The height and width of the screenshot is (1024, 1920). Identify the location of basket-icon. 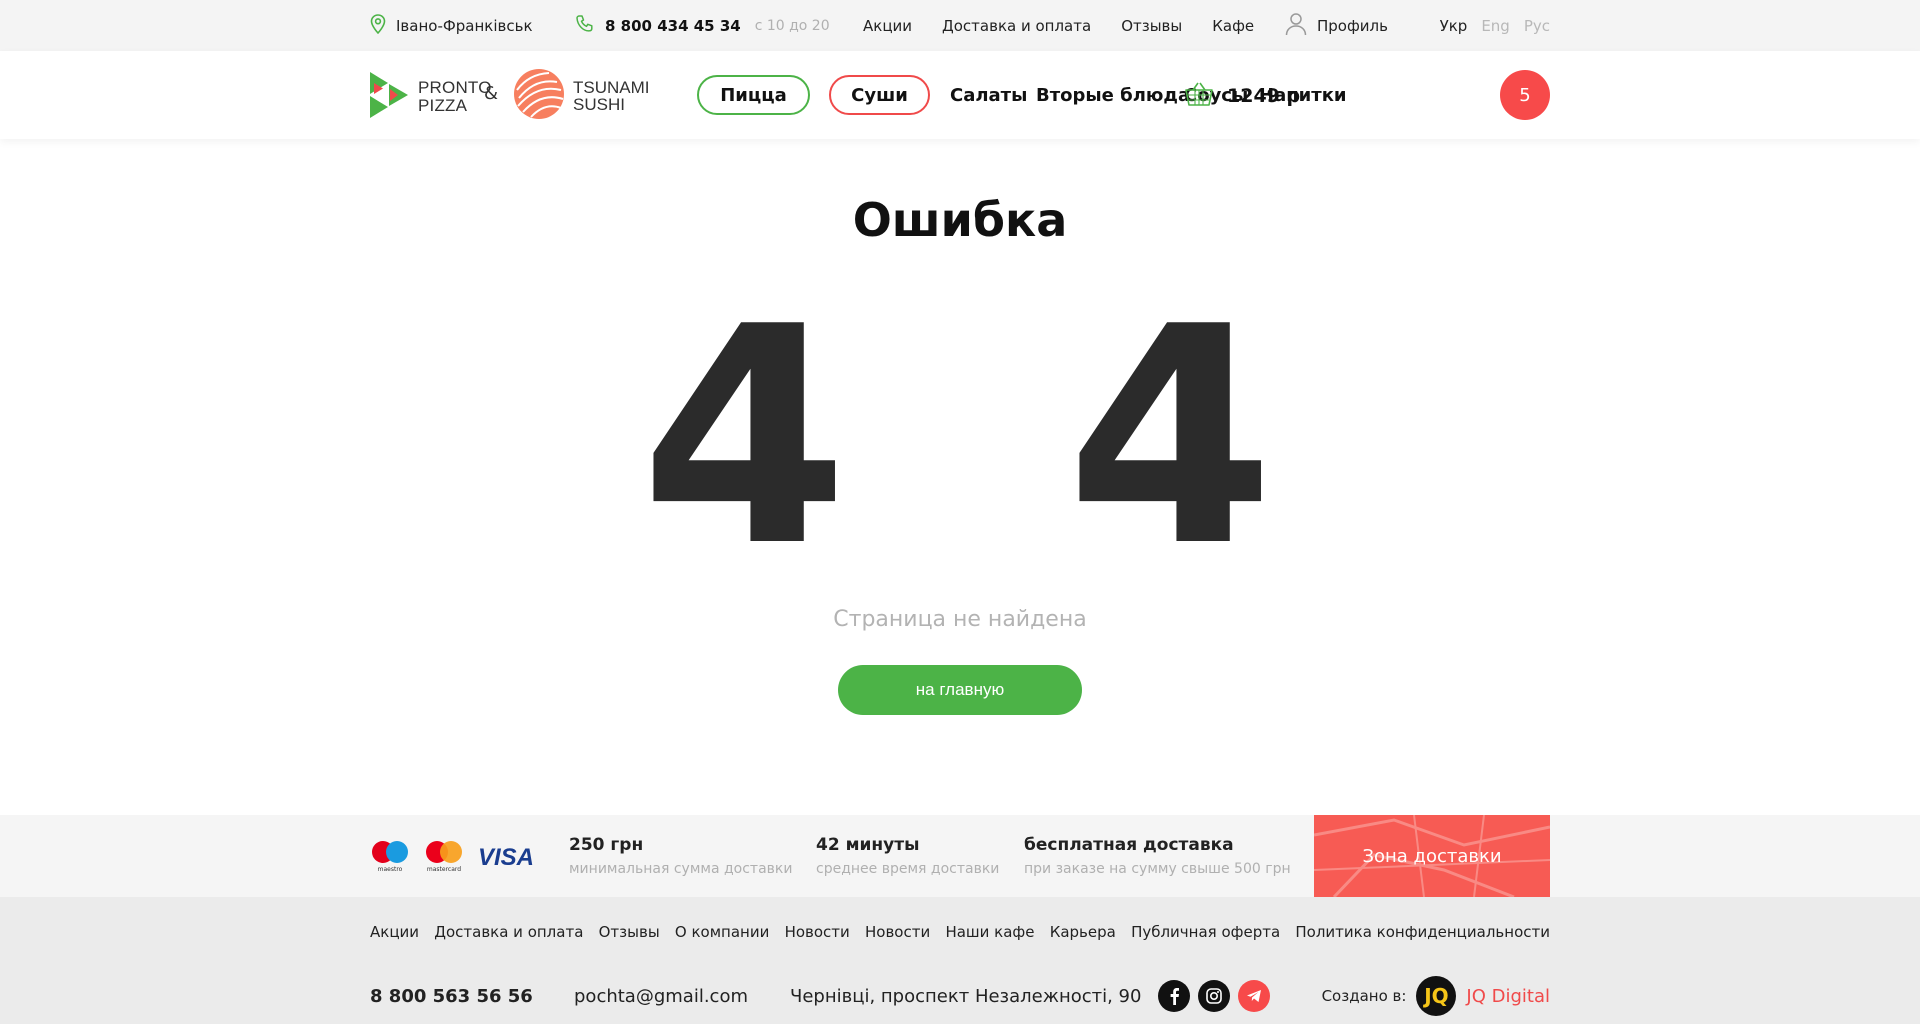
(1199, 96).